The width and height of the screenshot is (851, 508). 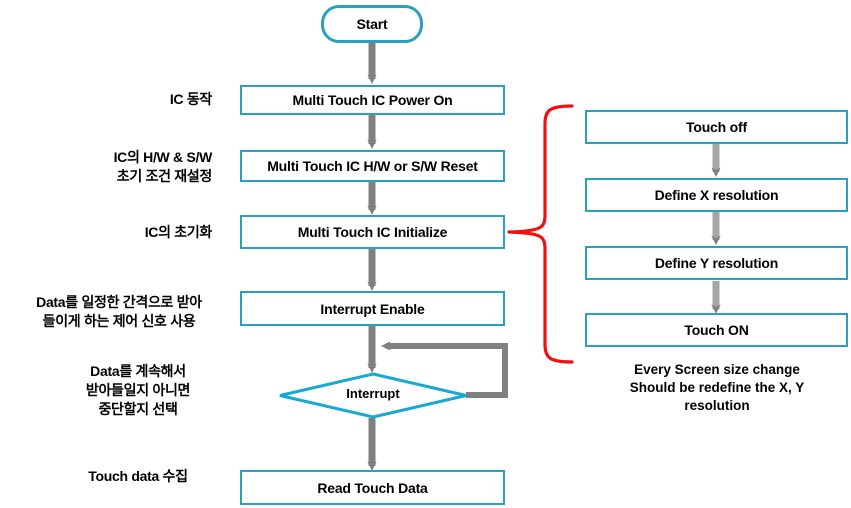 I want to click on node-define-y-label: Define Y resolution, so click(x=716, y=263).